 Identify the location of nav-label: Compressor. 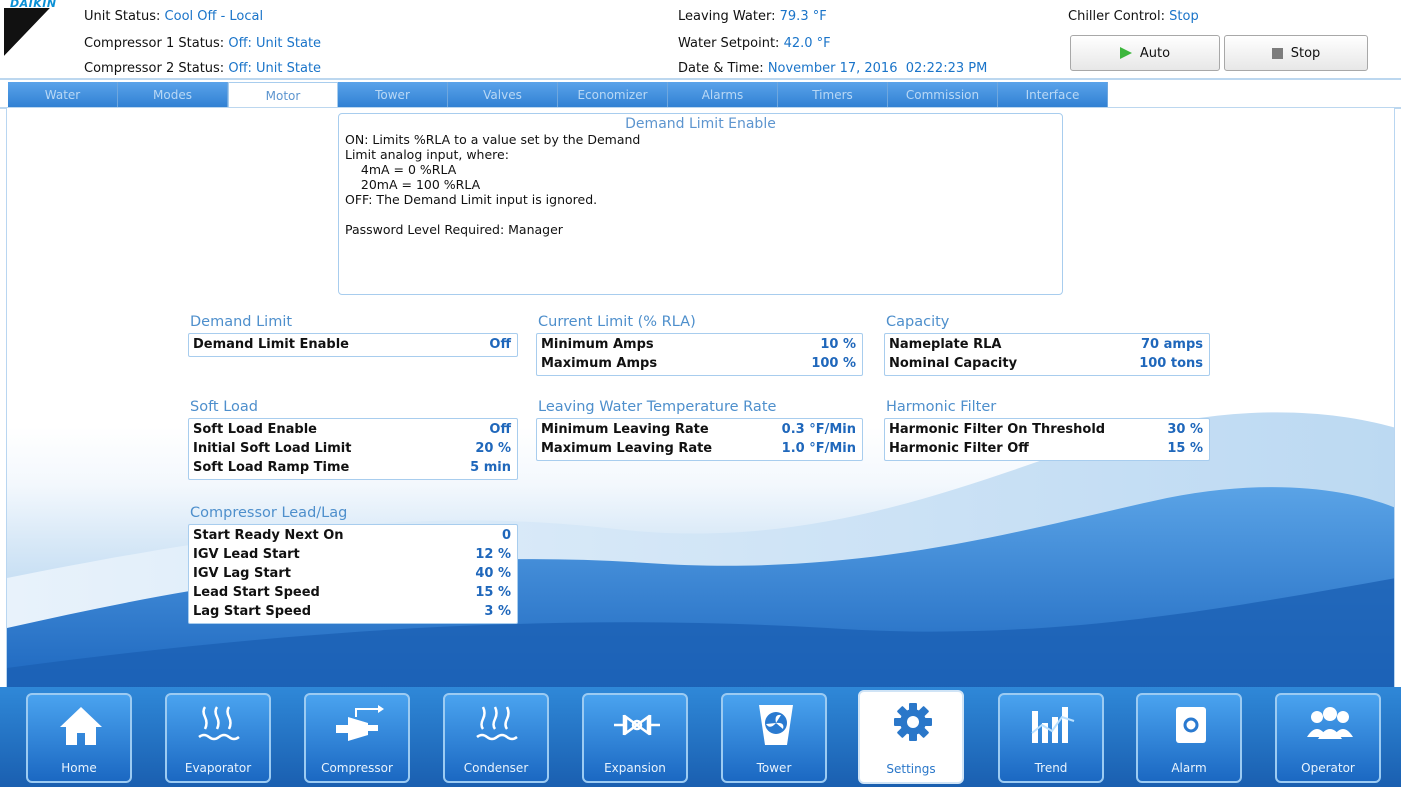
(357, 768).